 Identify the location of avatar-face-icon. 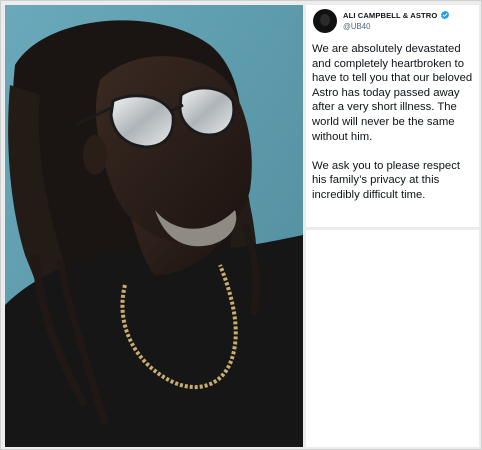
(325, 20).